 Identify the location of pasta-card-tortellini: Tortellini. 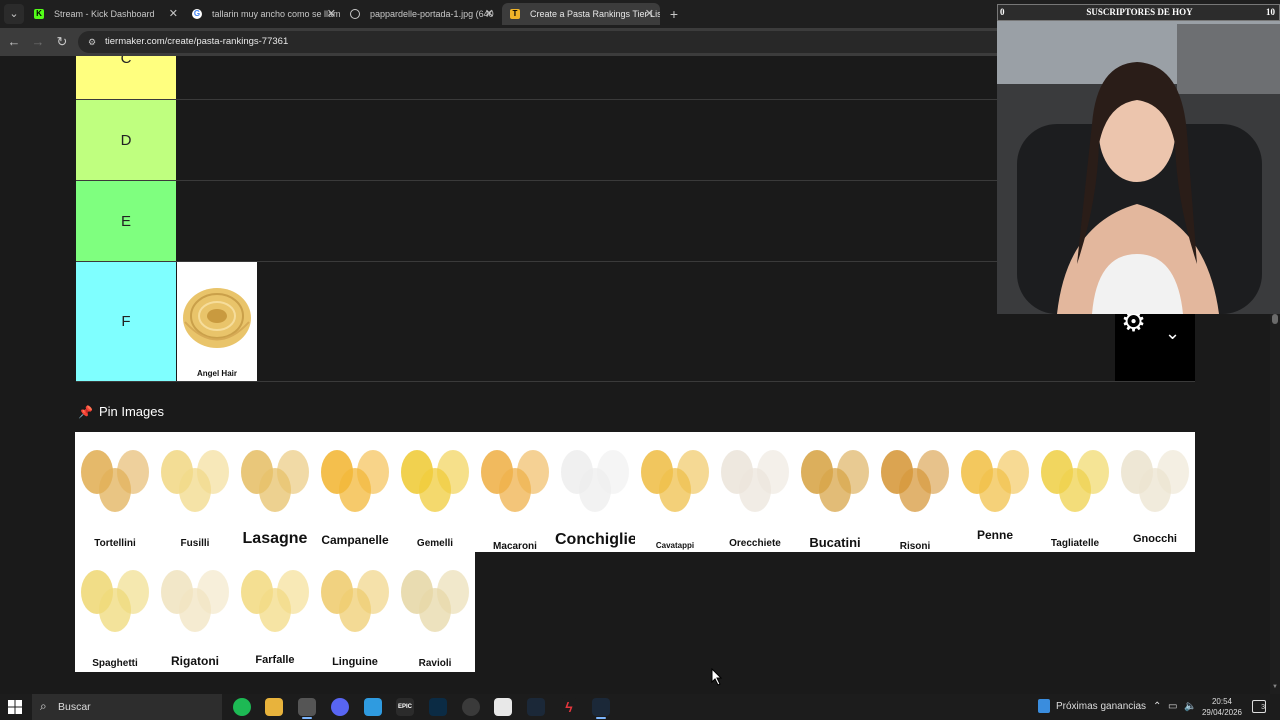
(115, 492).